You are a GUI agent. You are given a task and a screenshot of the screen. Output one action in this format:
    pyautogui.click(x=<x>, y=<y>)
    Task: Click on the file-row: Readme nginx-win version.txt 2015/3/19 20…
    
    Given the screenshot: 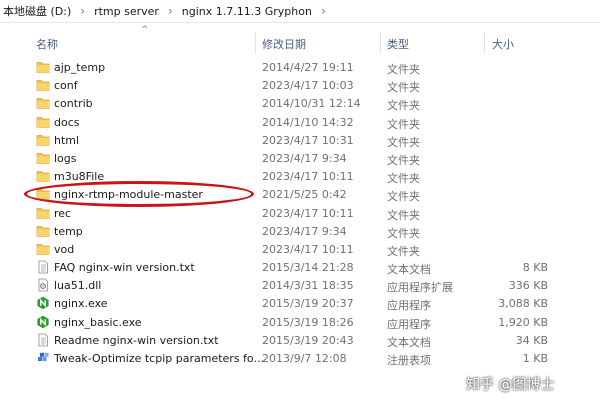 What is the action you would take?
    pyautogui.click(x=300, y=340)
    